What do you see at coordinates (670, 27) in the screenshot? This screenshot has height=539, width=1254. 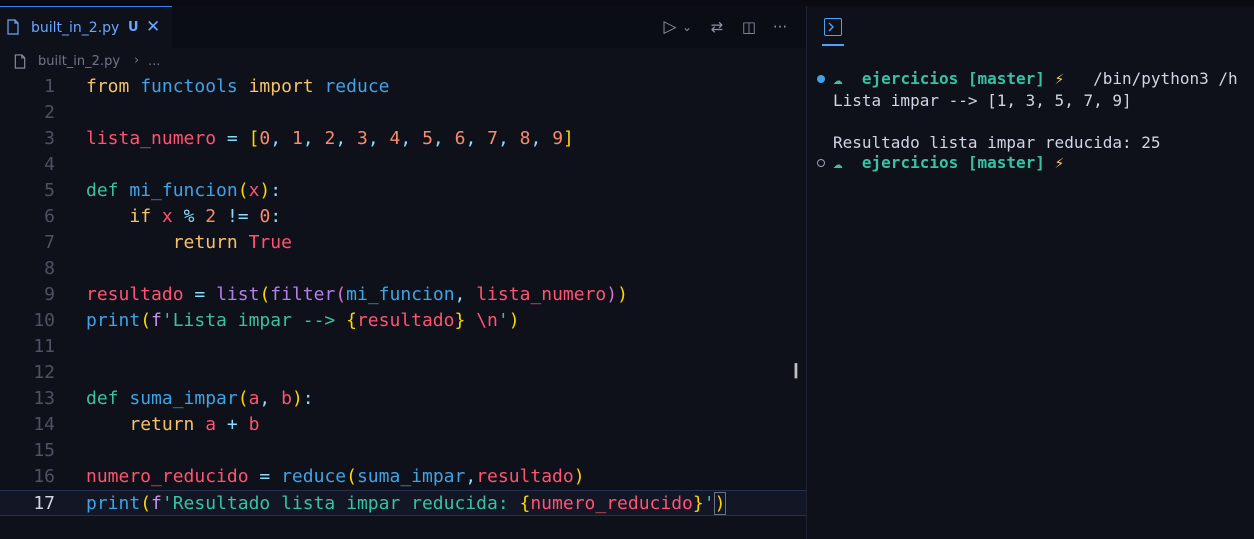 I see `run-icon: ▷` at bounding box center [670, 27].